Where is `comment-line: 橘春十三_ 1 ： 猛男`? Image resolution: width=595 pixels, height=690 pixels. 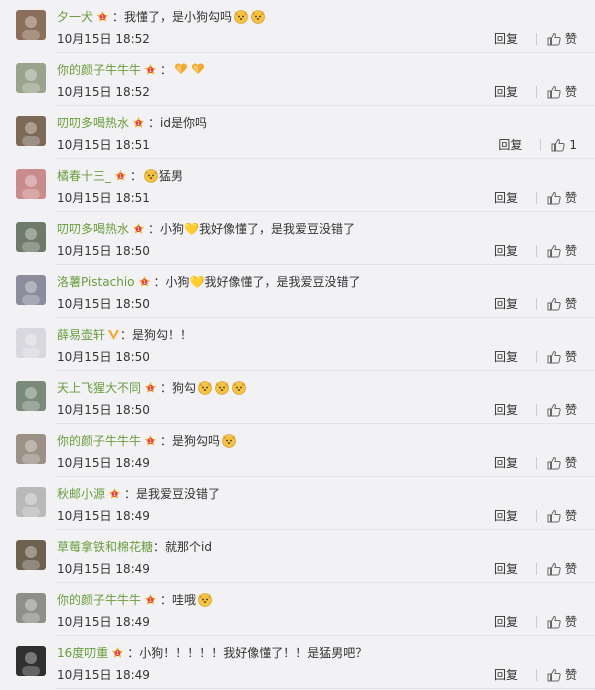
comment-line: 橘春十三_ 1 ： 猛男 is located at coordinates (120, 176).